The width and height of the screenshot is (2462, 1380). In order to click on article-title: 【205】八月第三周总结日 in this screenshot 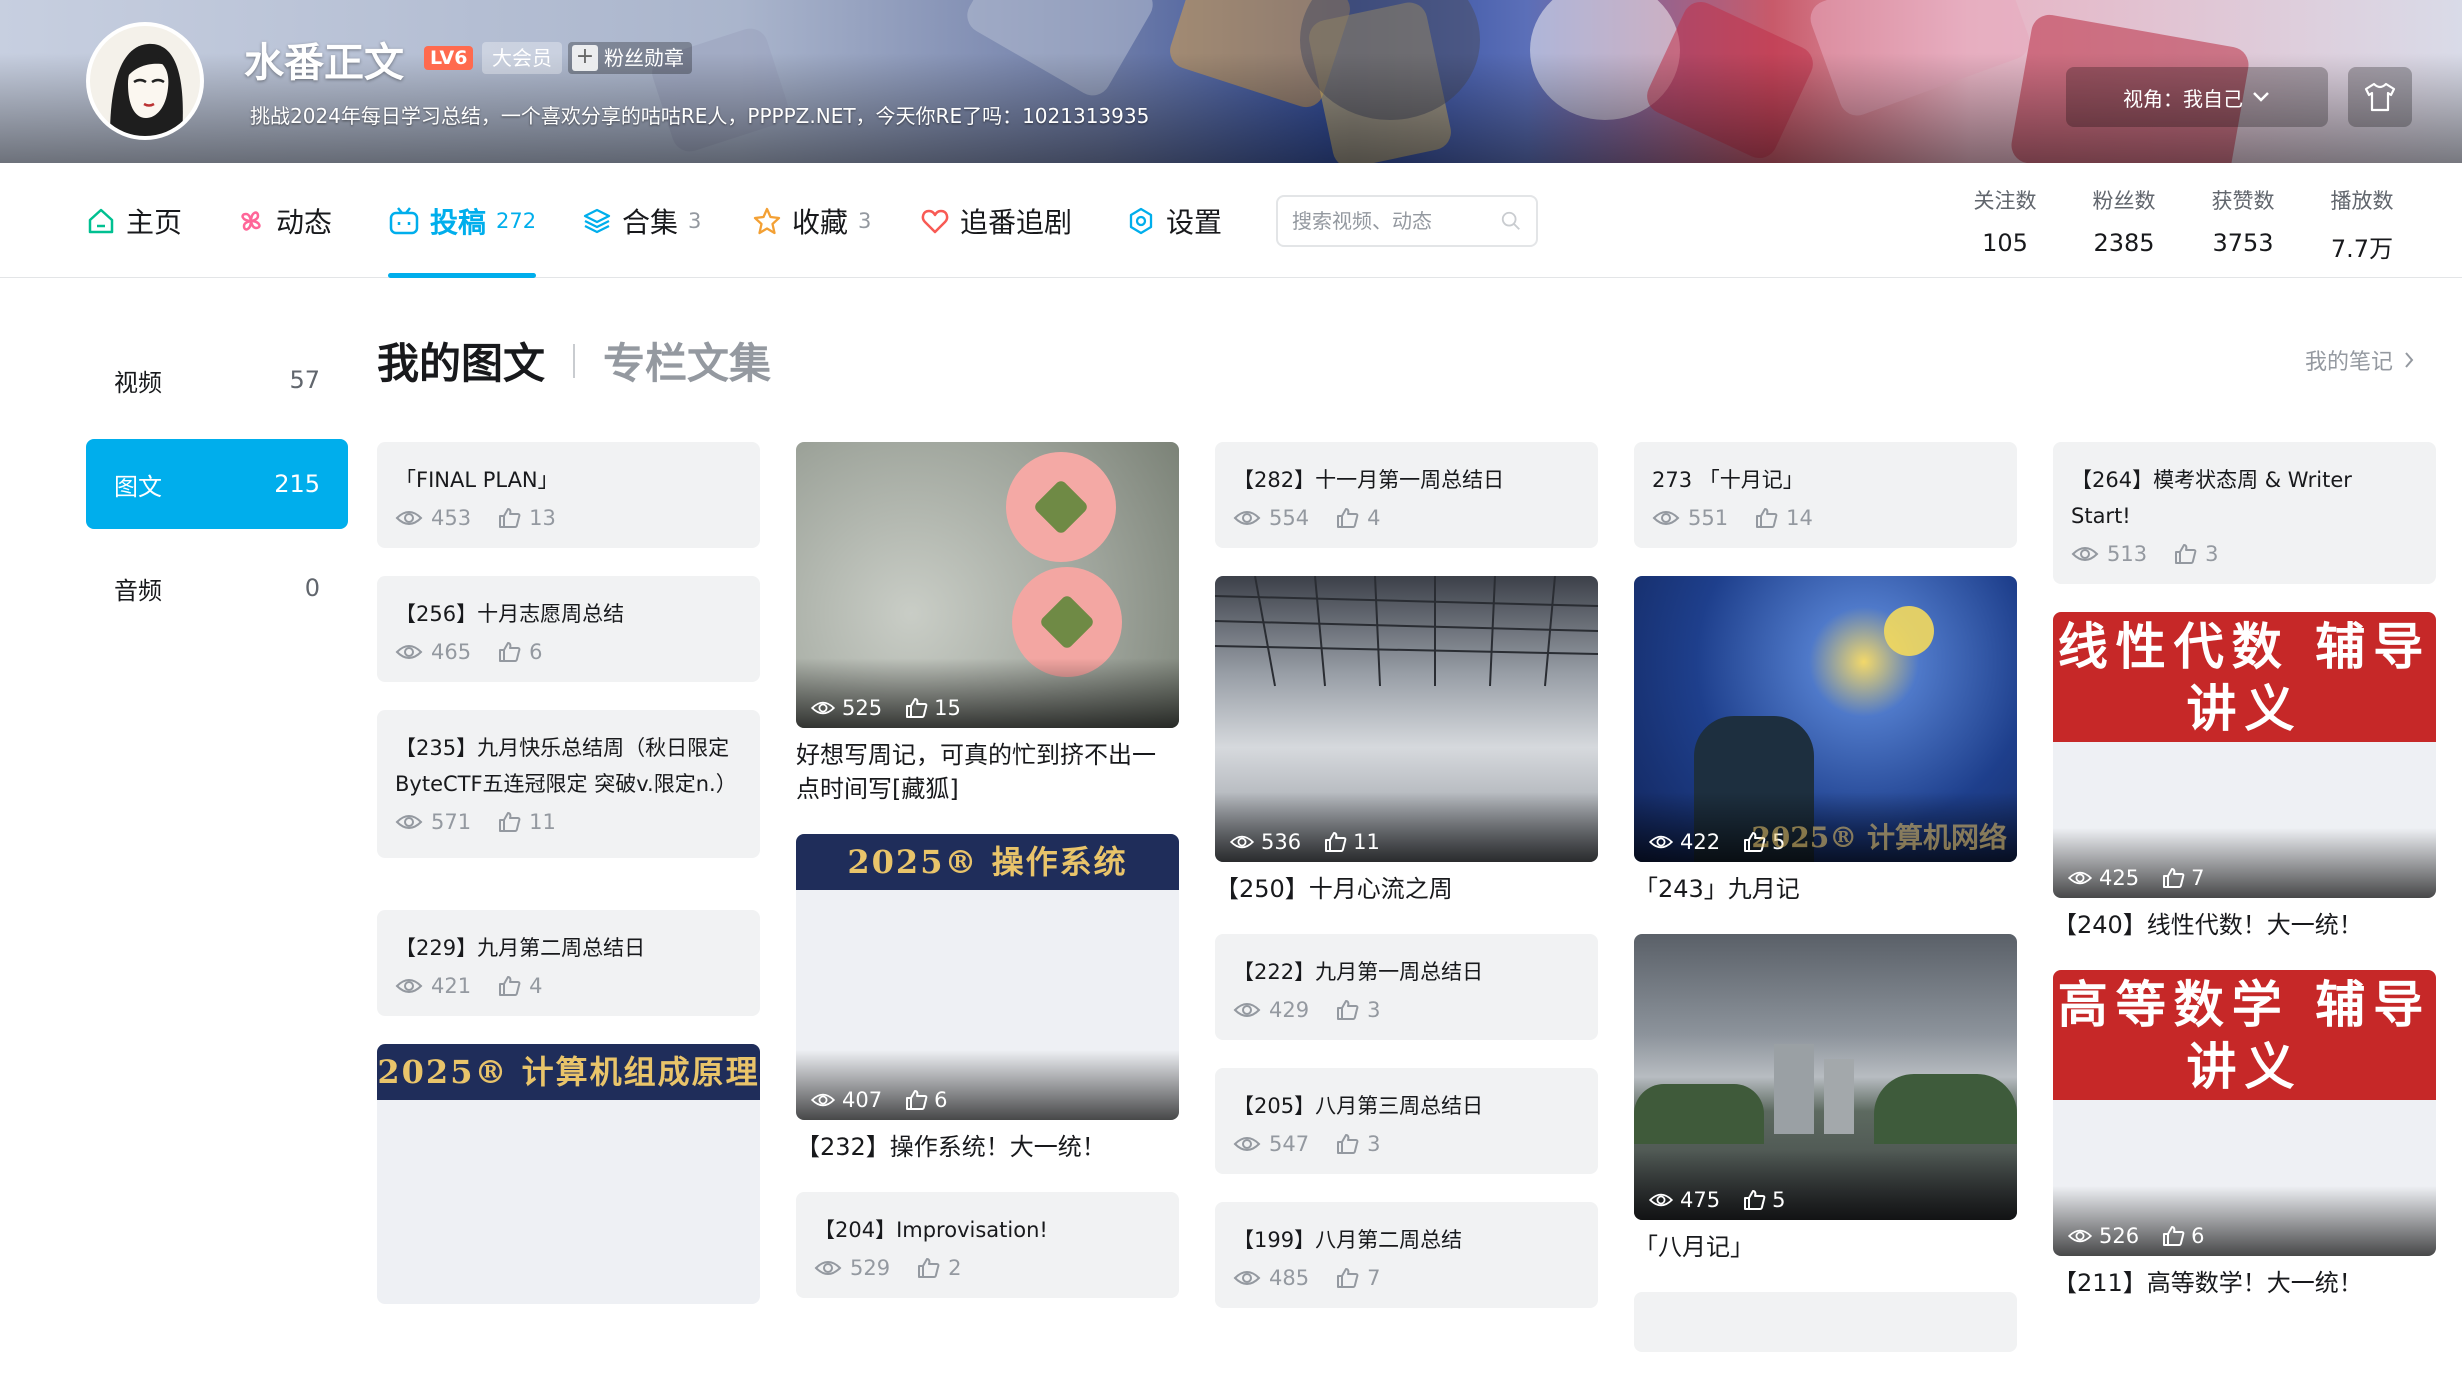, I will do `click(1358, 1106)`.